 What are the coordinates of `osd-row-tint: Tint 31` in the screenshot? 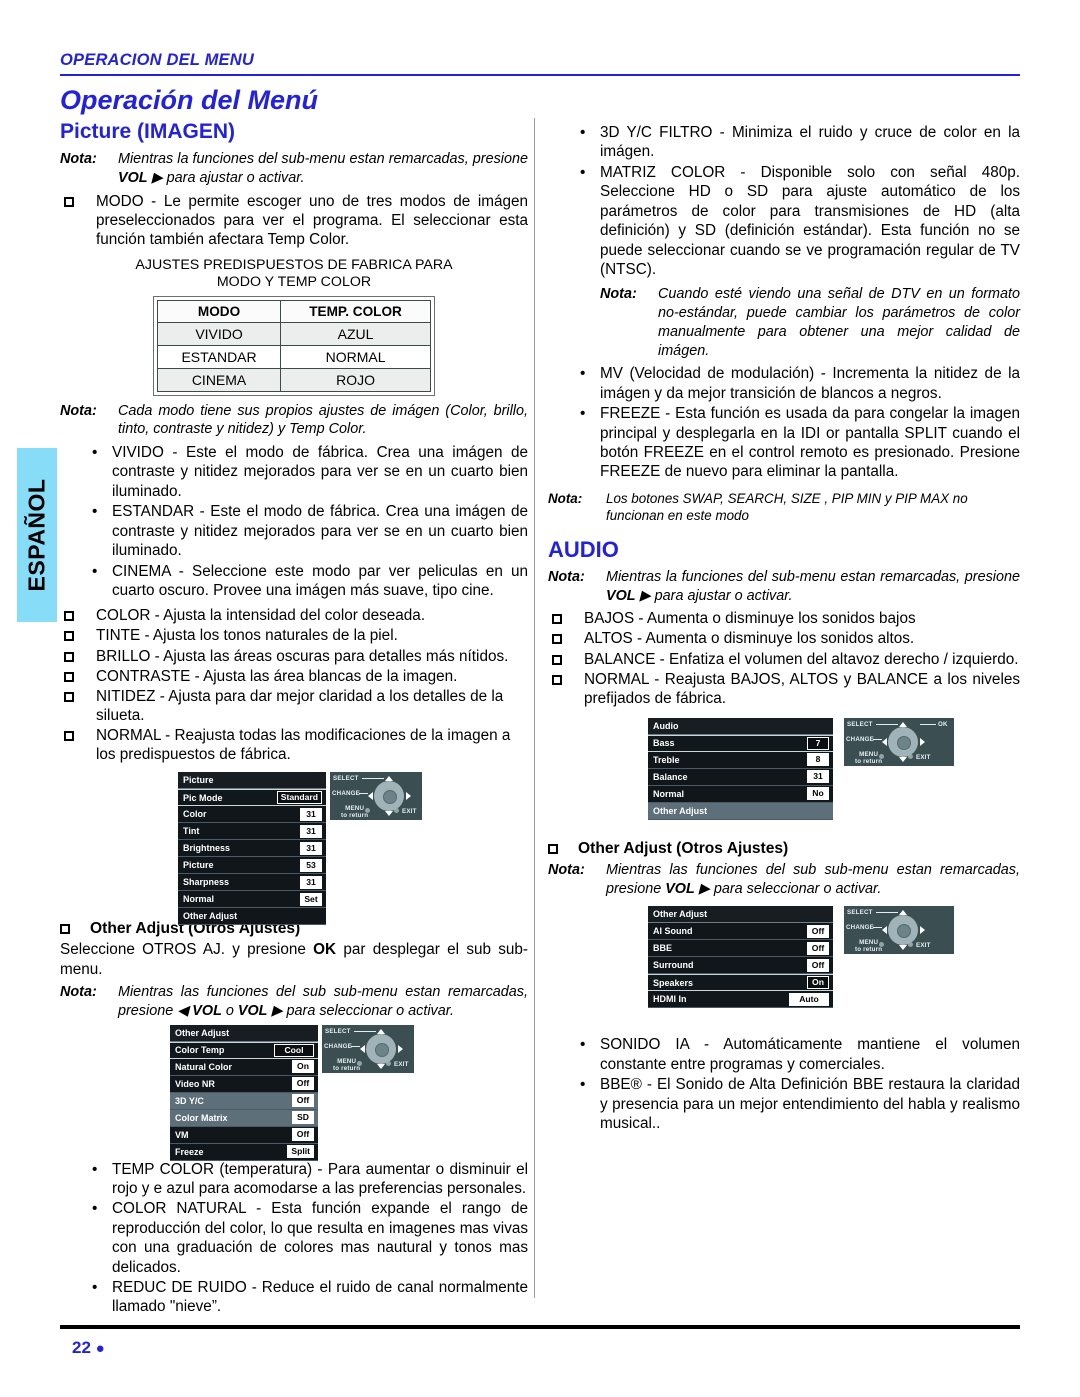 It's located at (252, 832).